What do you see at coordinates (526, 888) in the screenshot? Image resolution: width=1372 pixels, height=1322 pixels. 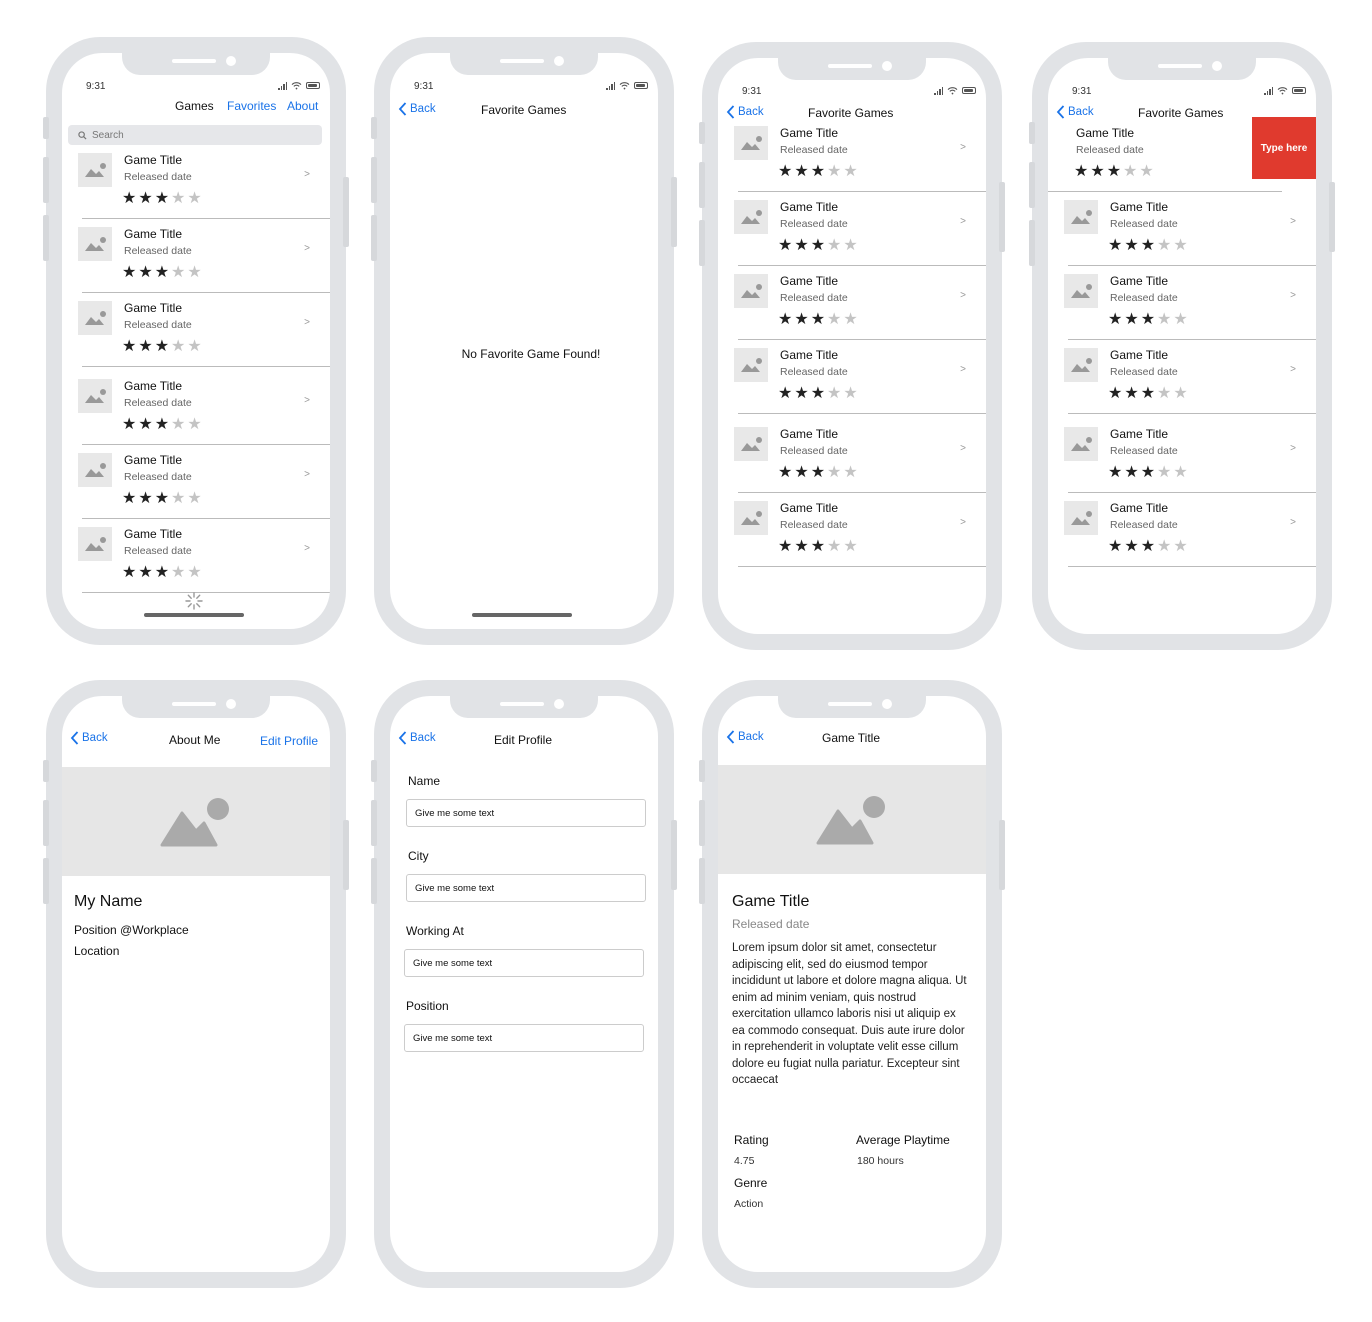 I see `city-field` at bounding box center [526, 888].